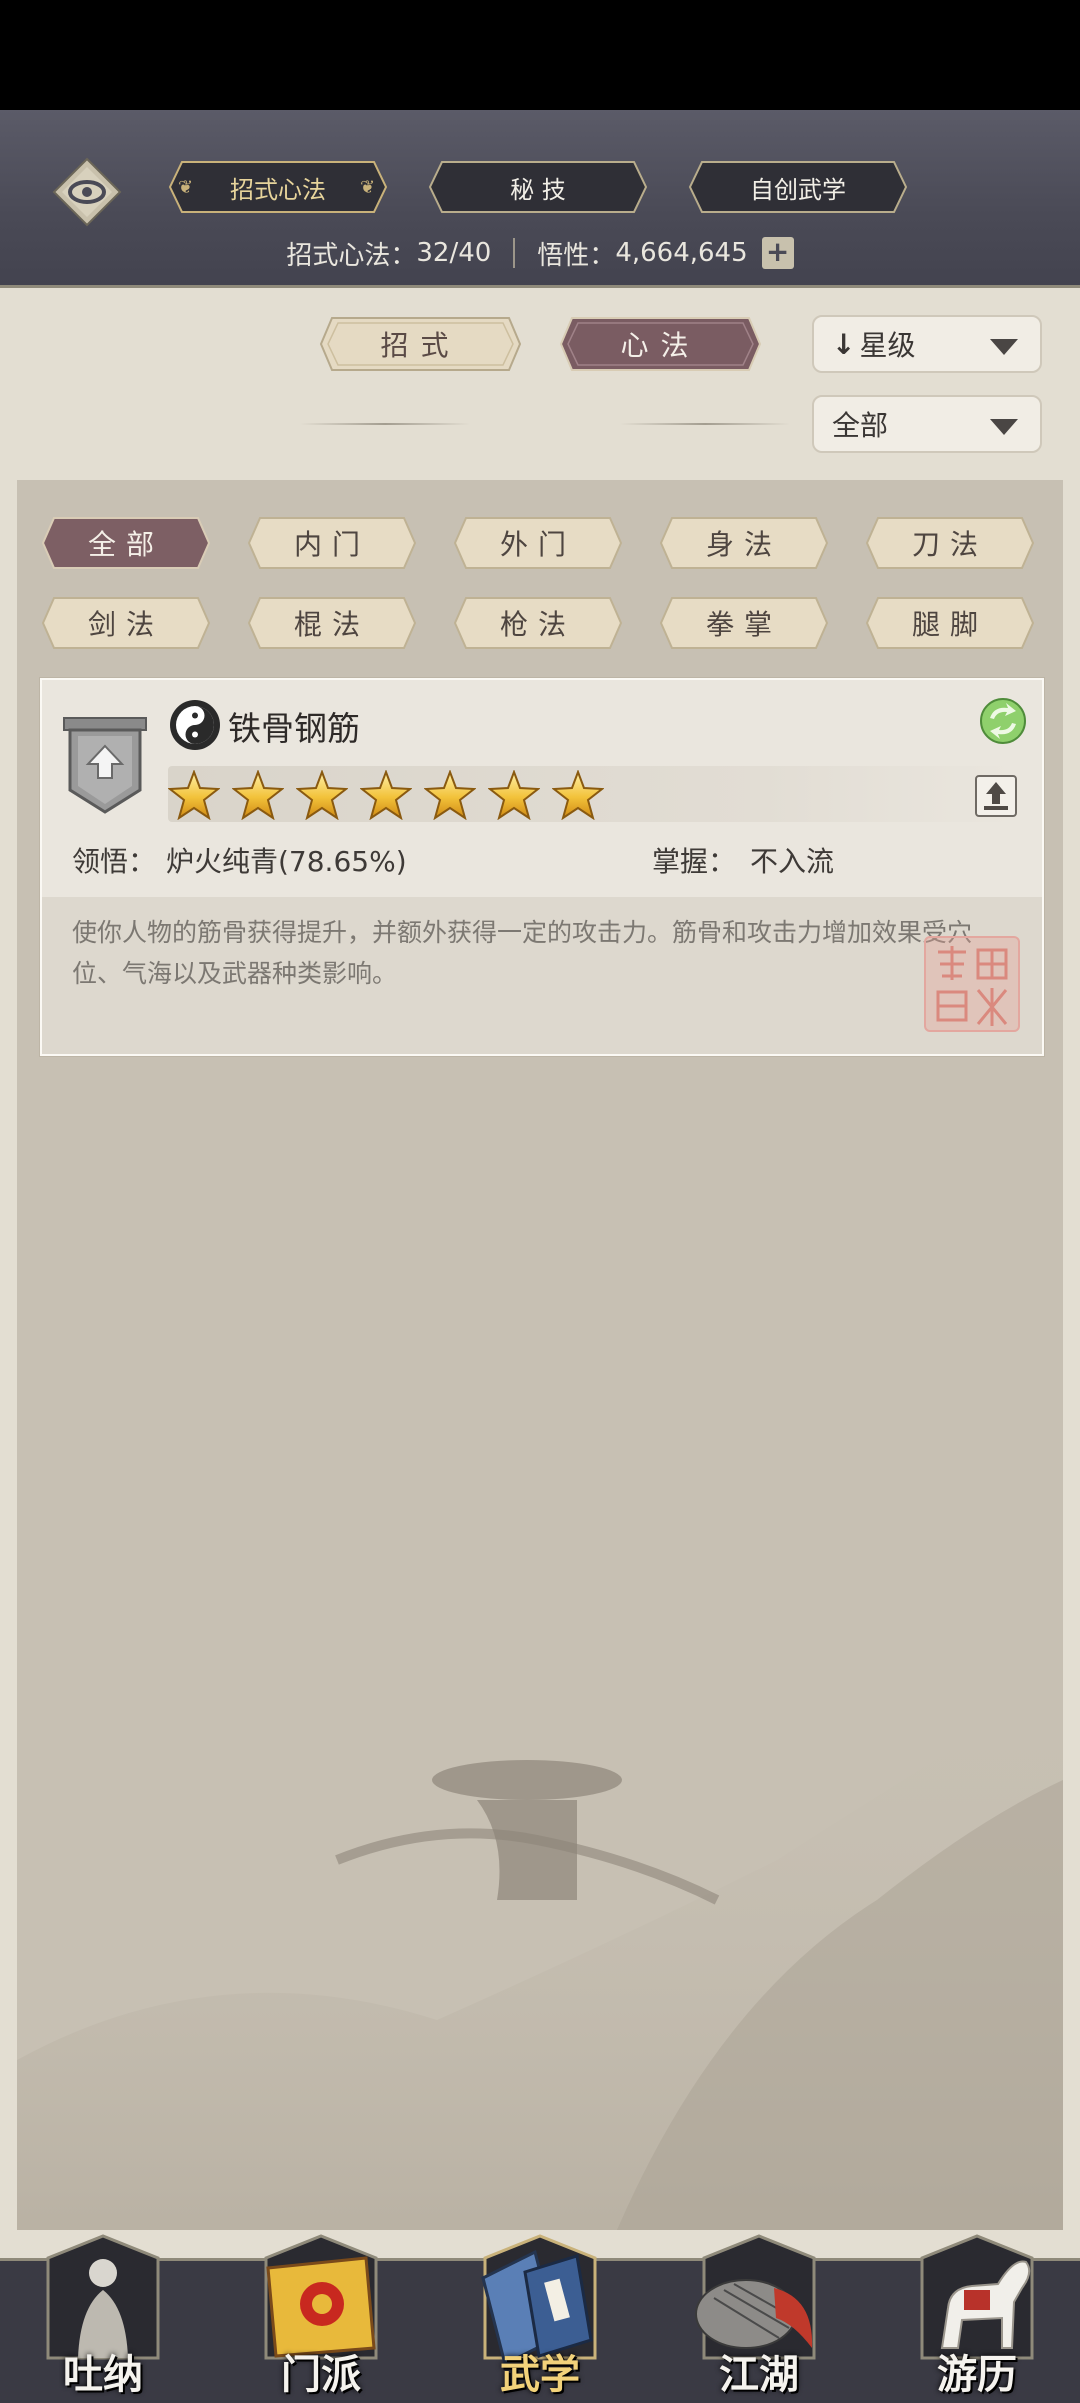 Image resolution: width=1080 pixels, height=2403 pixels. What do you see at coordinates (278, 187) in the screenshot?
I see `tab-moves-methods: ❦ ❦ 招式心法` at bounding box center [278, 187].